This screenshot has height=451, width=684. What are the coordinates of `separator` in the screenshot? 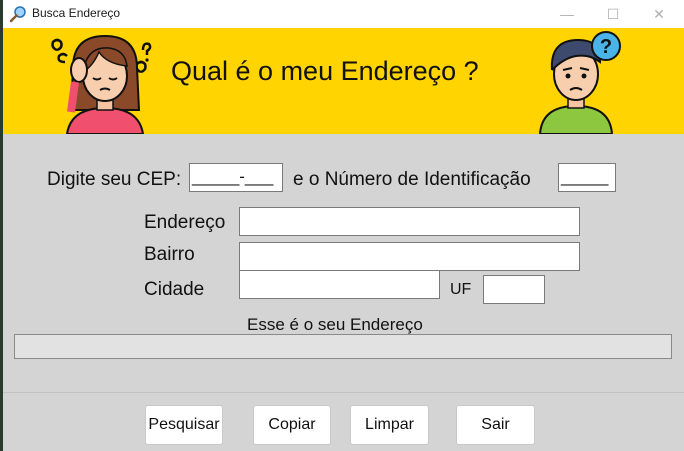 It's located at (343, 392).